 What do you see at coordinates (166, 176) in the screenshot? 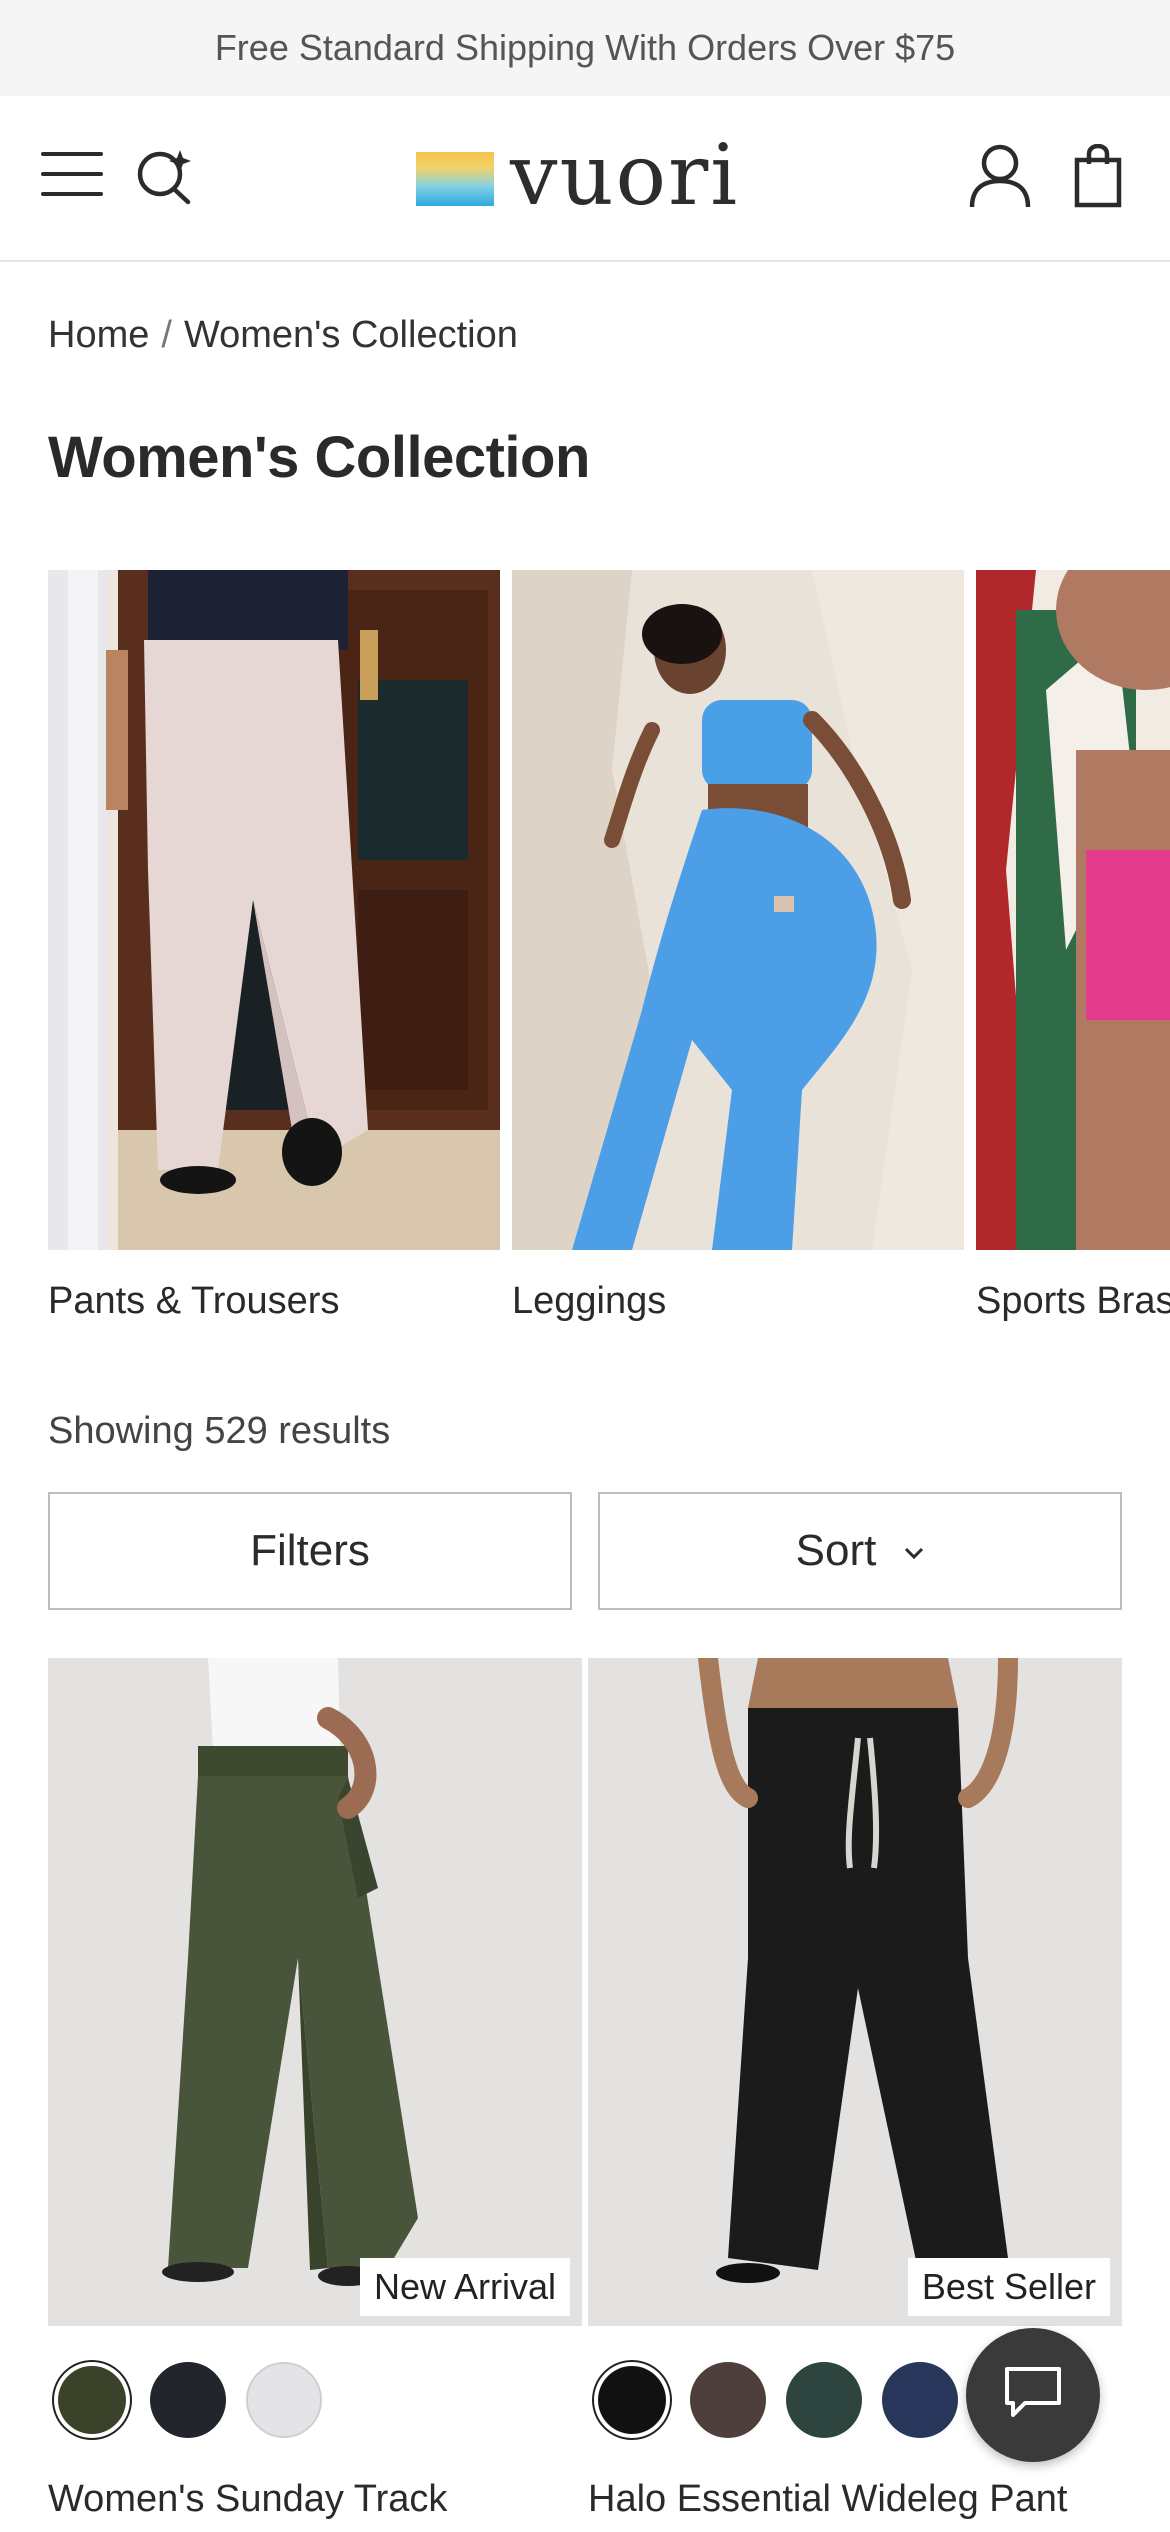
I see `search-icon` at bounding box center [166, 176].